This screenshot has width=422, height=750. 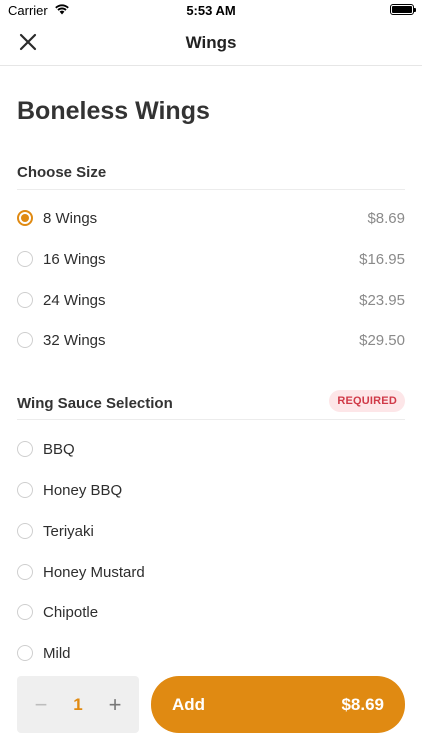 I want to click on status-time: 5:53 AM, so click(x=211, y=10).